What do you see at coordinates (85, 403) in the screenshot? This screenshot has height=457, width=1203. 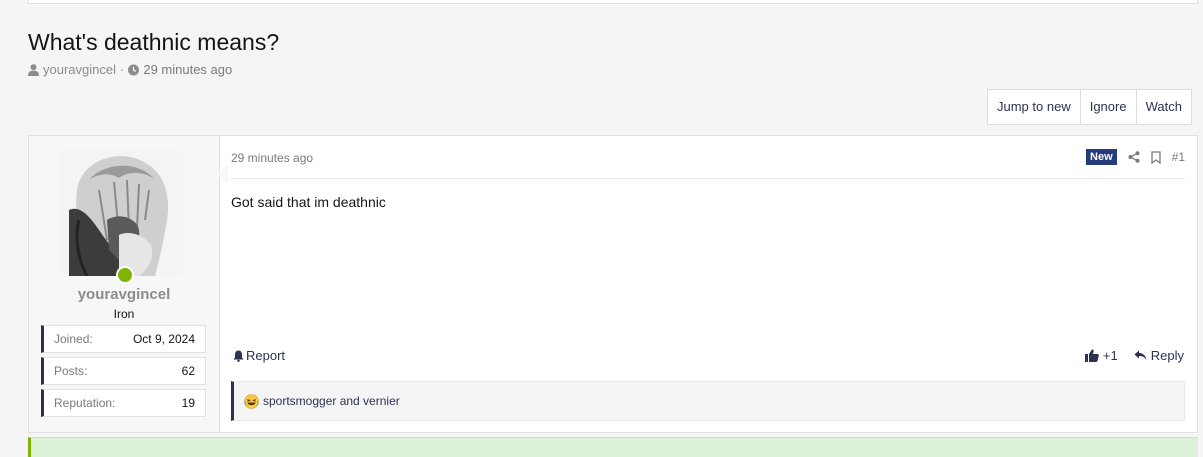 I see `stat-label: Reputation:` at bounding box center [85, 403].